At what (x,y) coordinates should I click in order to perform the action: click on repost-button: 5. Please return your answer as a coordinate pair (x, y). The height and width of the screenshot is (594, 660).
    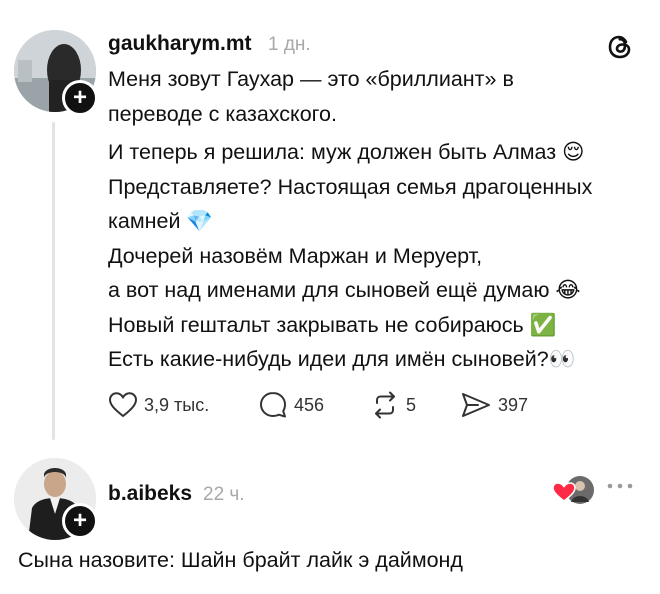
    Looking at the image, I should click on (393, 405).